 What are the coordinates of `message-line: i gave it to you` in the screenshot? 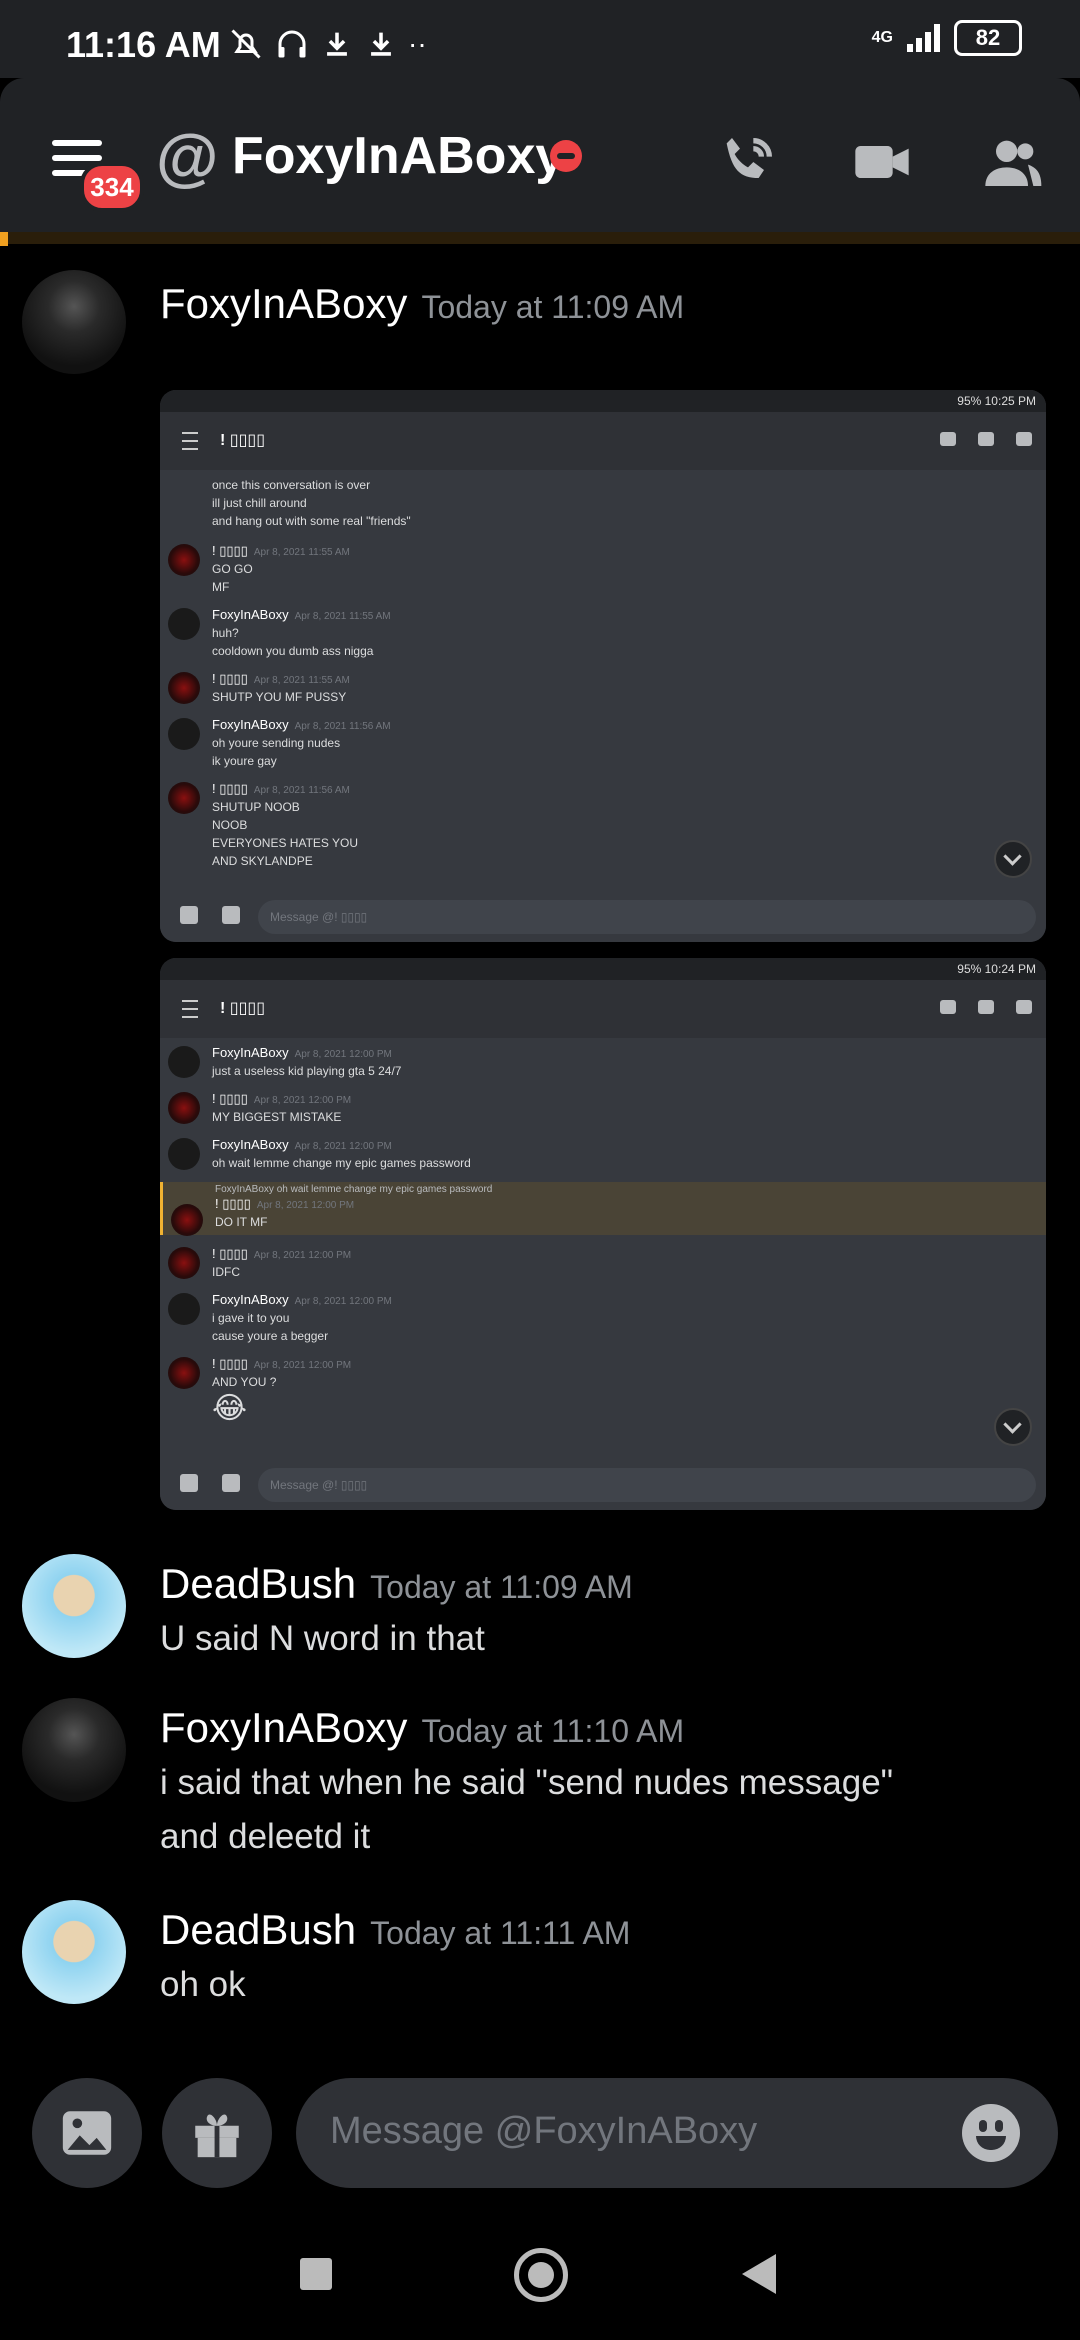 It's located at (251, 1318).